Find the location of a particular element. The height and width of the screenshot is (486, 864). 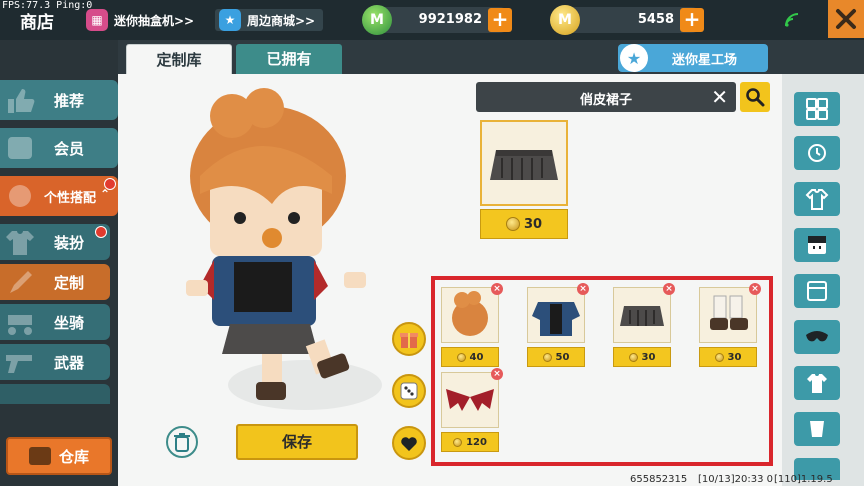

user-id: 655852315 is located at coordinates (659, 479).